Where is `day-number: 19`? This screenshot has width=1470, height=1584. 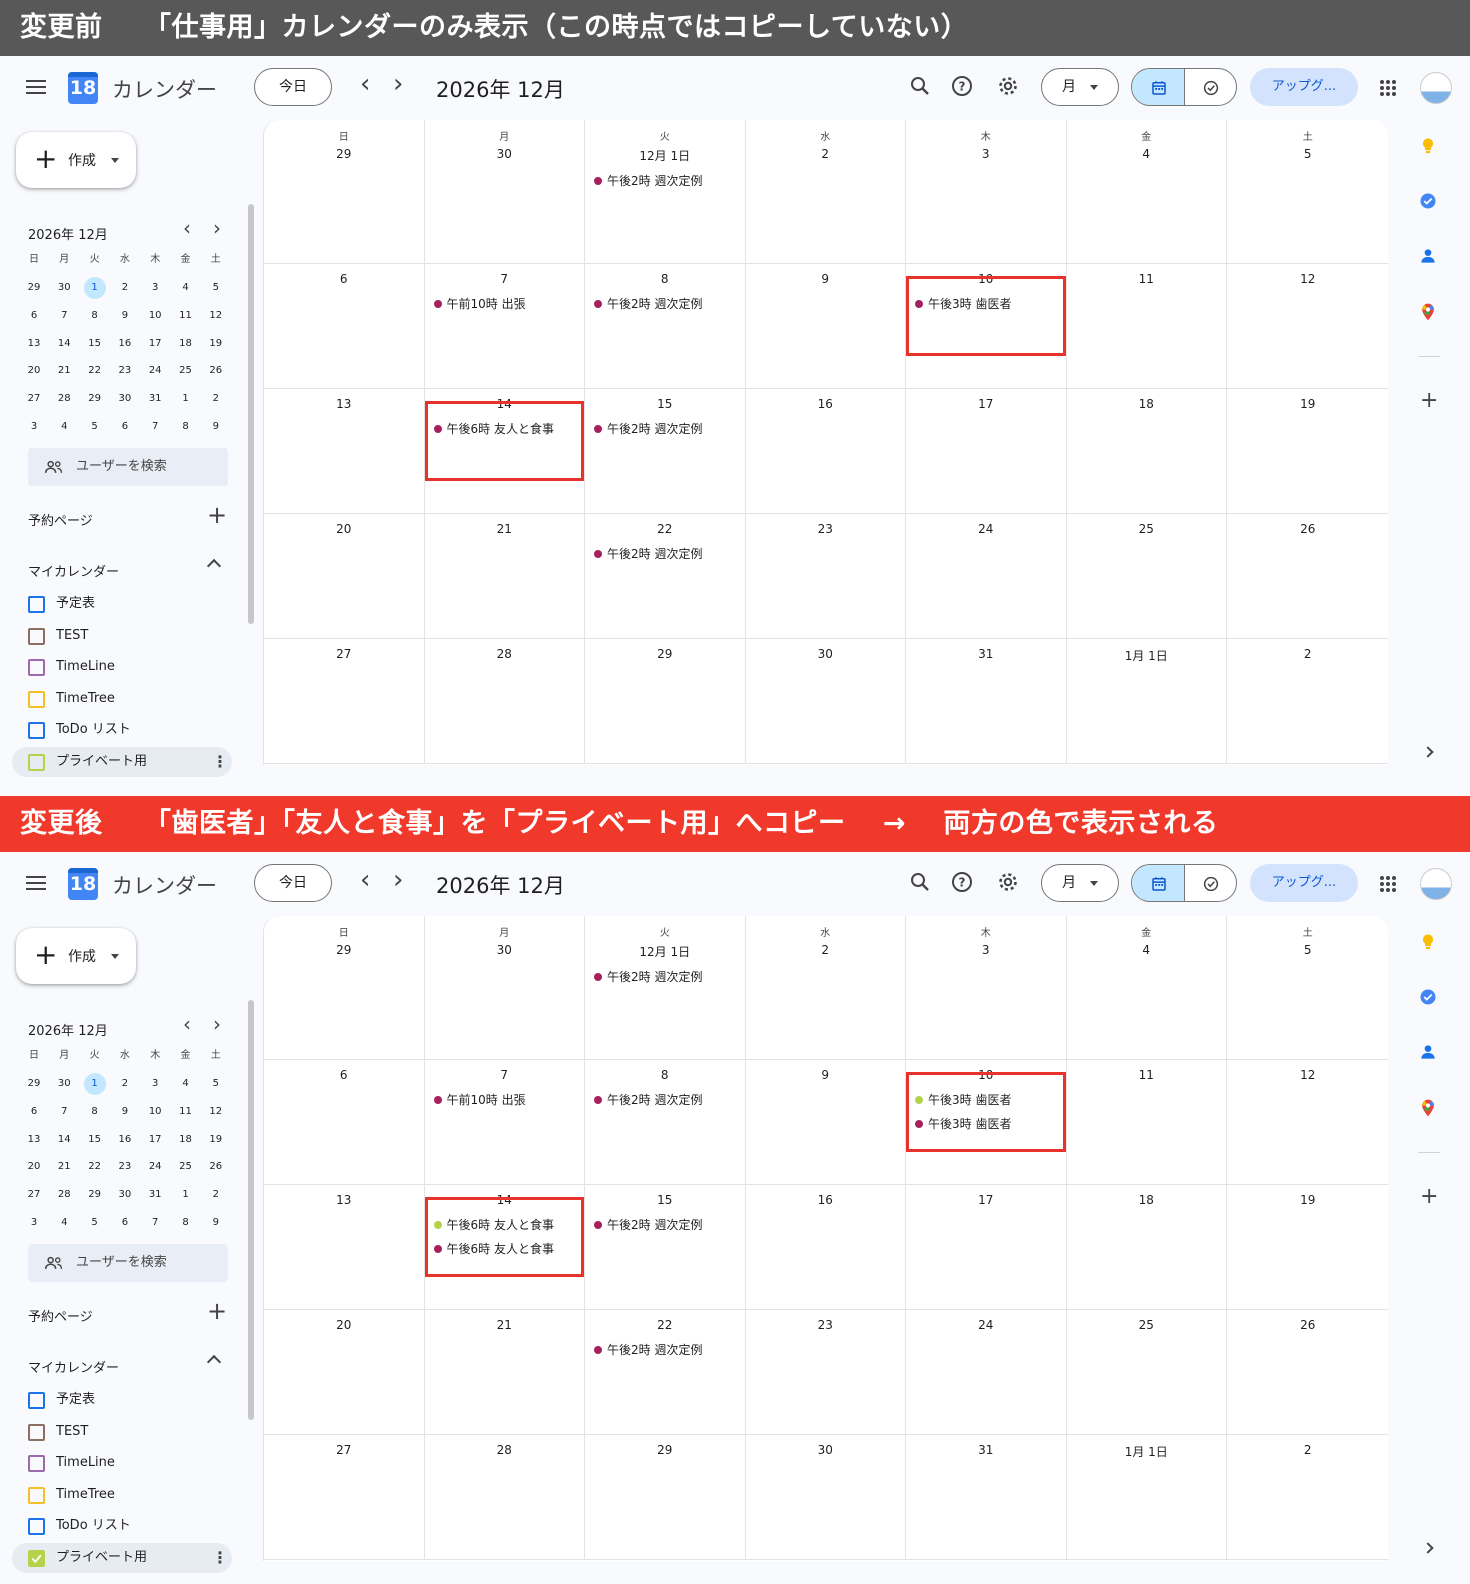 day-number: 19 is located at coordinates (1307, 404).